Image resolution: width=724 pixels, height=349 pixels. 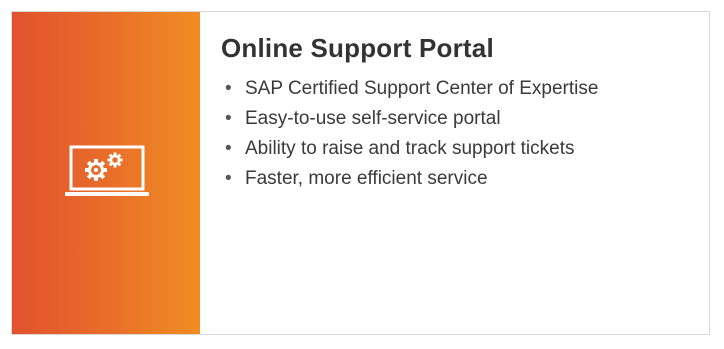 I want to click on list-item-text: Easy-to-use self-service portal, so click(x=373, y=118).